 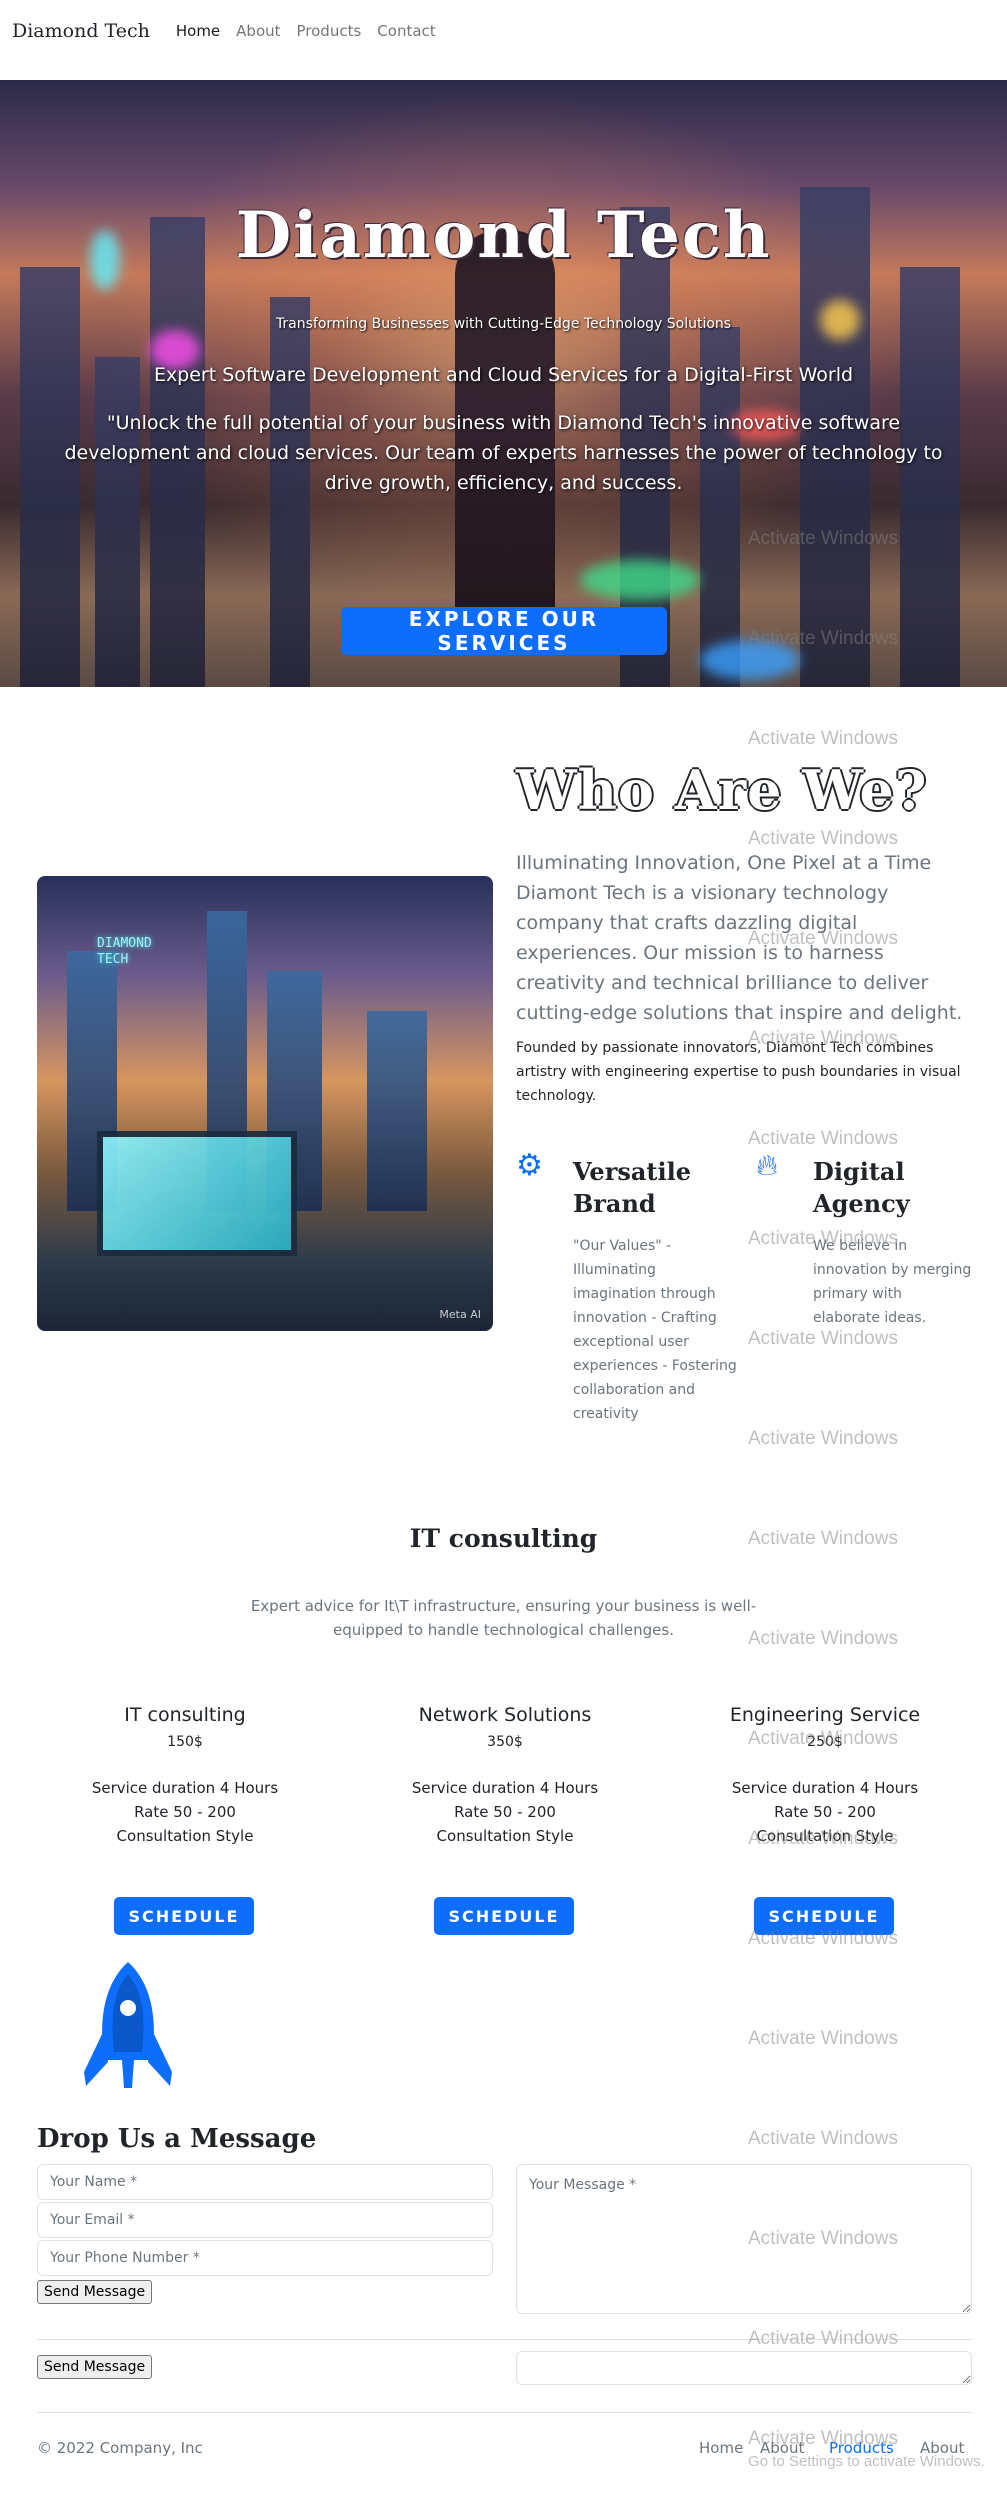 I want to click on footer-copyright: © 2022 Company, Inc, so click(x=120, y=2448).